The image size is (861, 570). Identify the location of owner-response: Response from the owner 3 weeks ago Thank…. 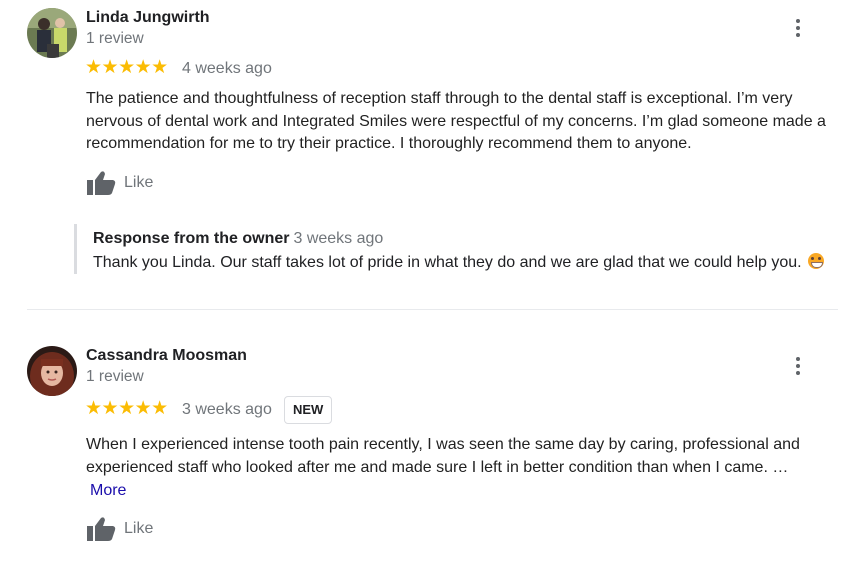
(465, 249).